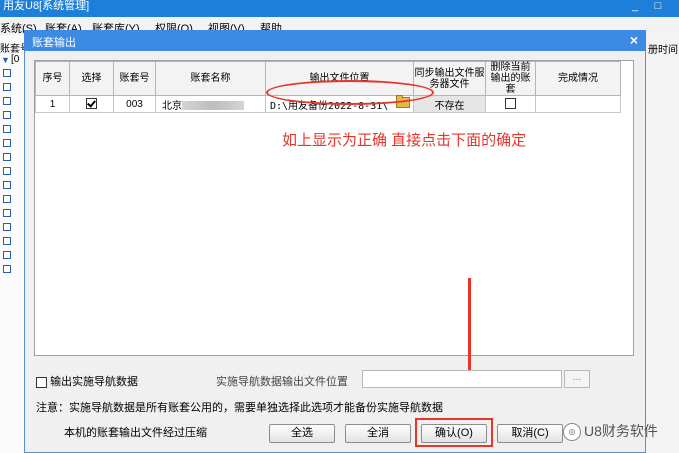 The image size is (679, 453). What do you see at coordinates (469, 329) in the screenshot?
I see `annotation-arrow-shaft` at bounding box center [469, 329].